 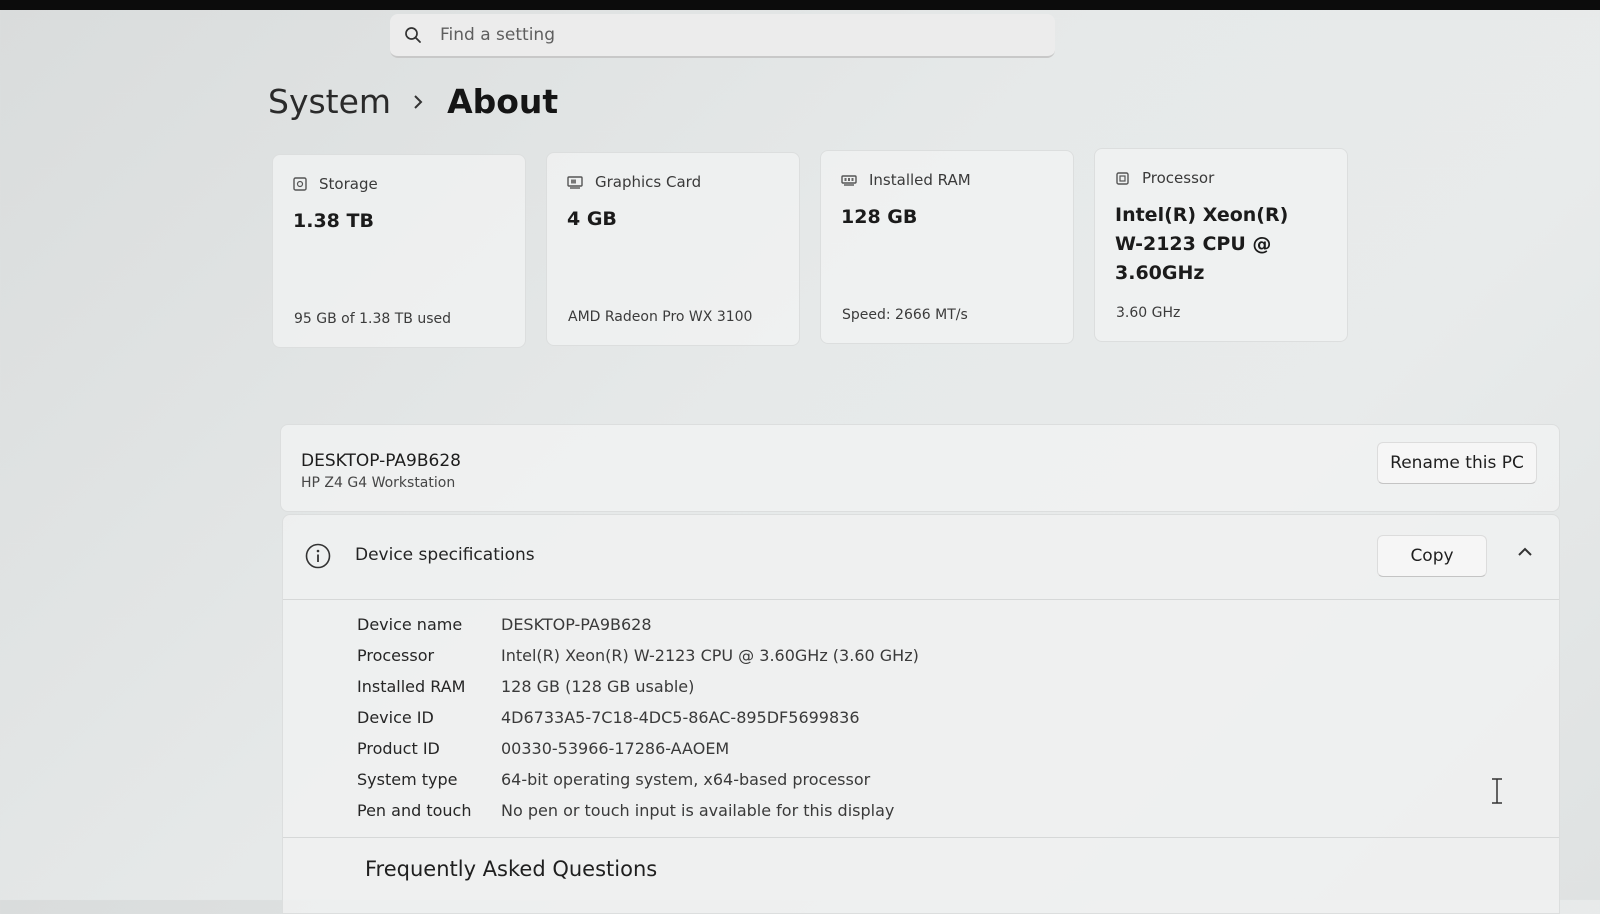 What do you see at coordinates (1432, 556) in the screenshot?
I see `copy-button: Copy` at bounding box center [1432, 556].